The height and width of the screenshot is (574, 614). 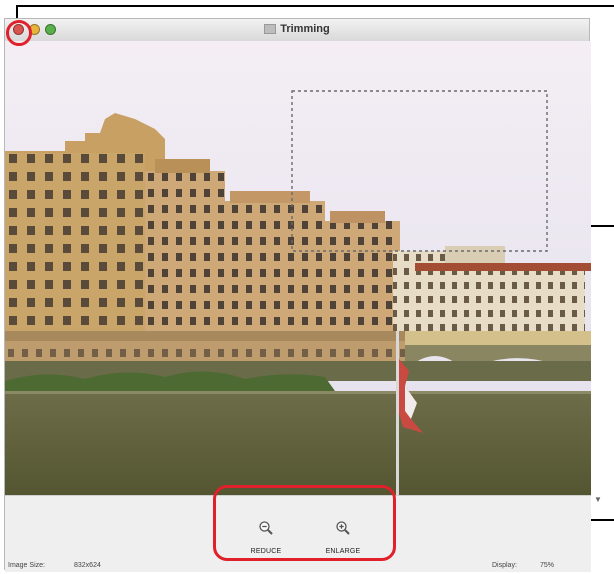 I want to click on image-size-label: Image Size:, so click(x=26, y=565).